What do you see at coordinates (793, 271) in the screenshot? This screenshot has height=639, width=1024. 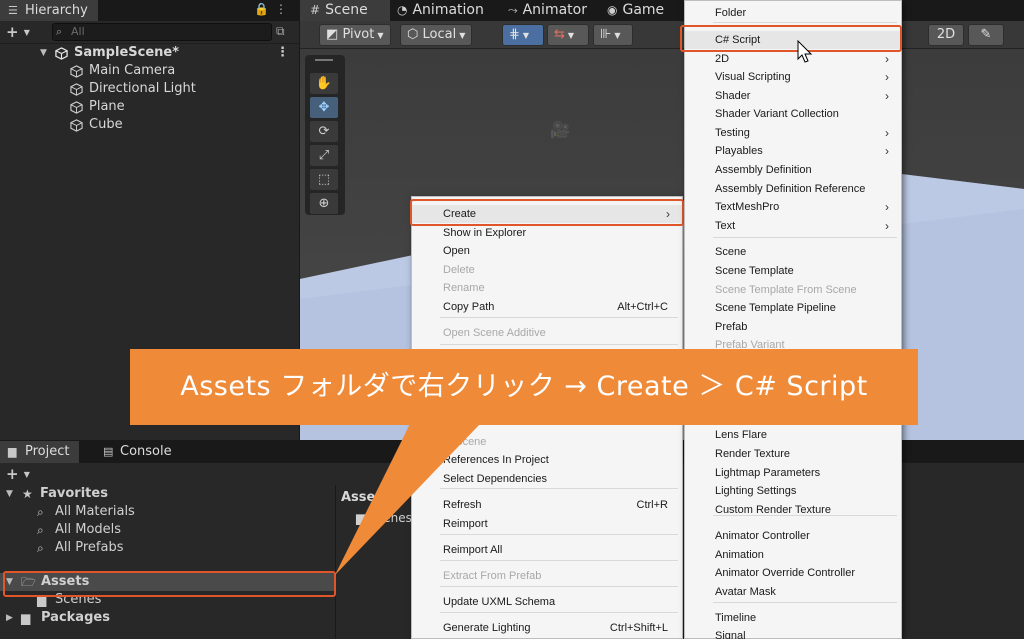 I see `create-item-scene-template: Scene Template` at bounding box center [793, 271].